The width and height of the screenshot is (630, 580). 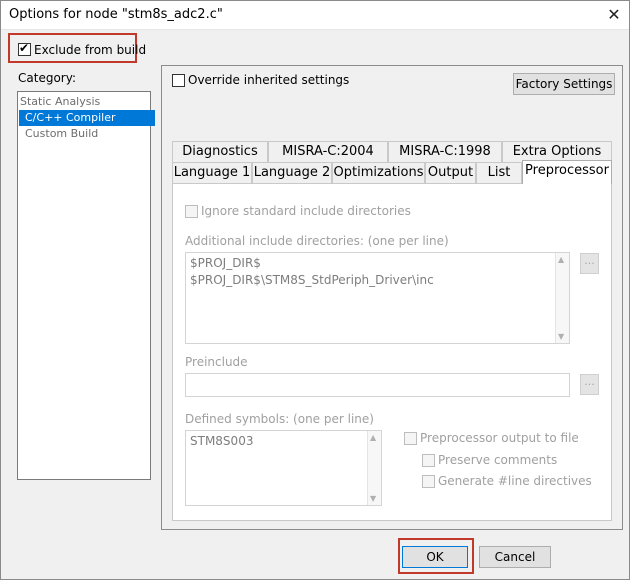 What do you see at coordinates (445, 151) in the screenshot?
I see `tab-misra-c-1998: MISRA-C:1998` at bounding box center [445, 151].